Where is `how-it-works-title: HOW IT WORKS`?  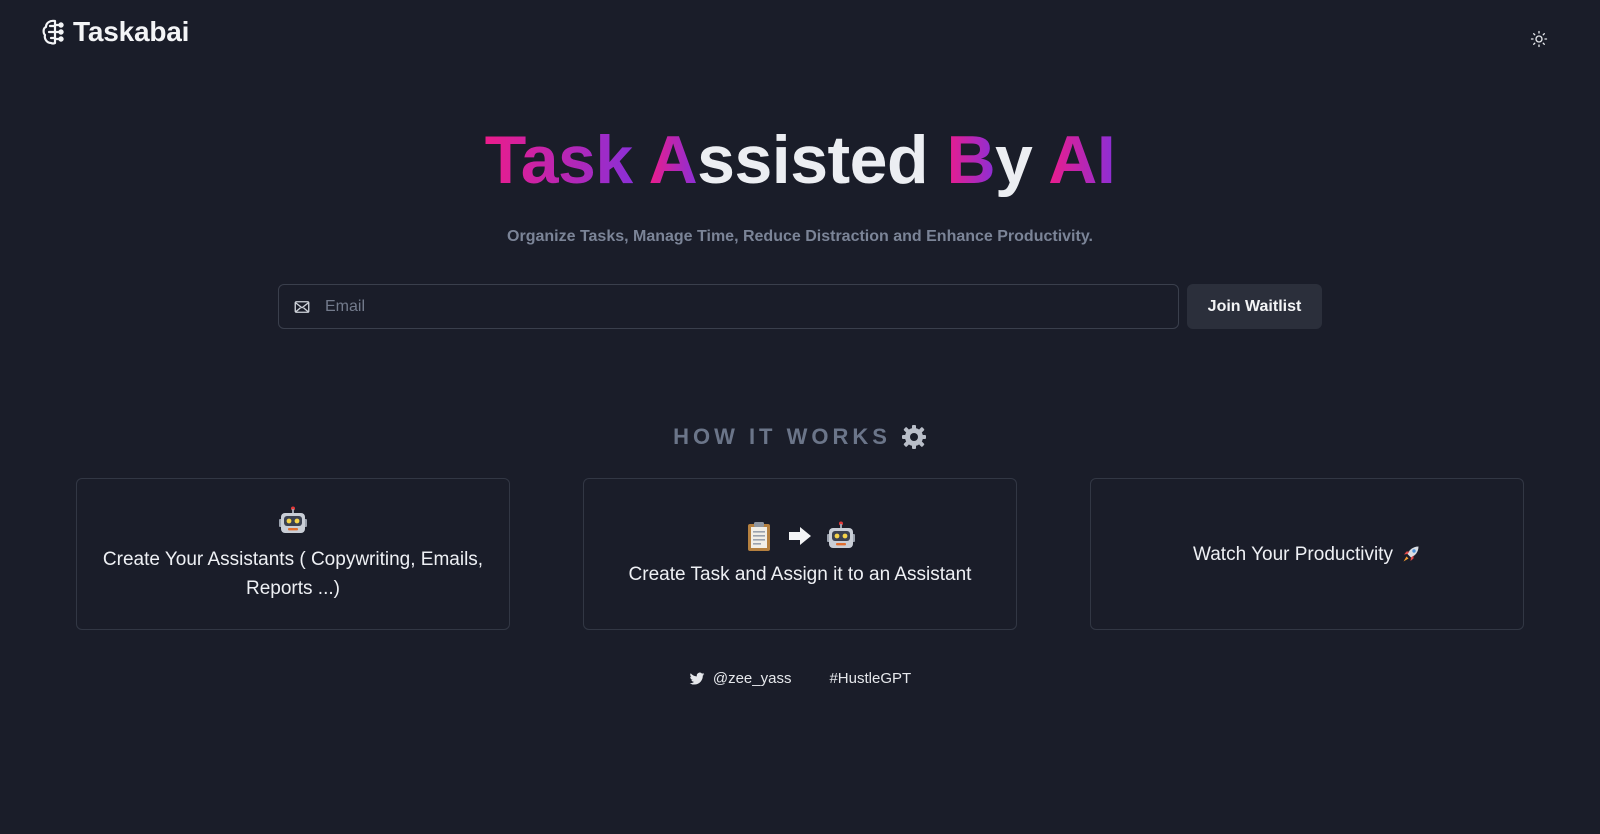 how-it-works-title: HOW IT WORKS is located at coordinates (782, 436).